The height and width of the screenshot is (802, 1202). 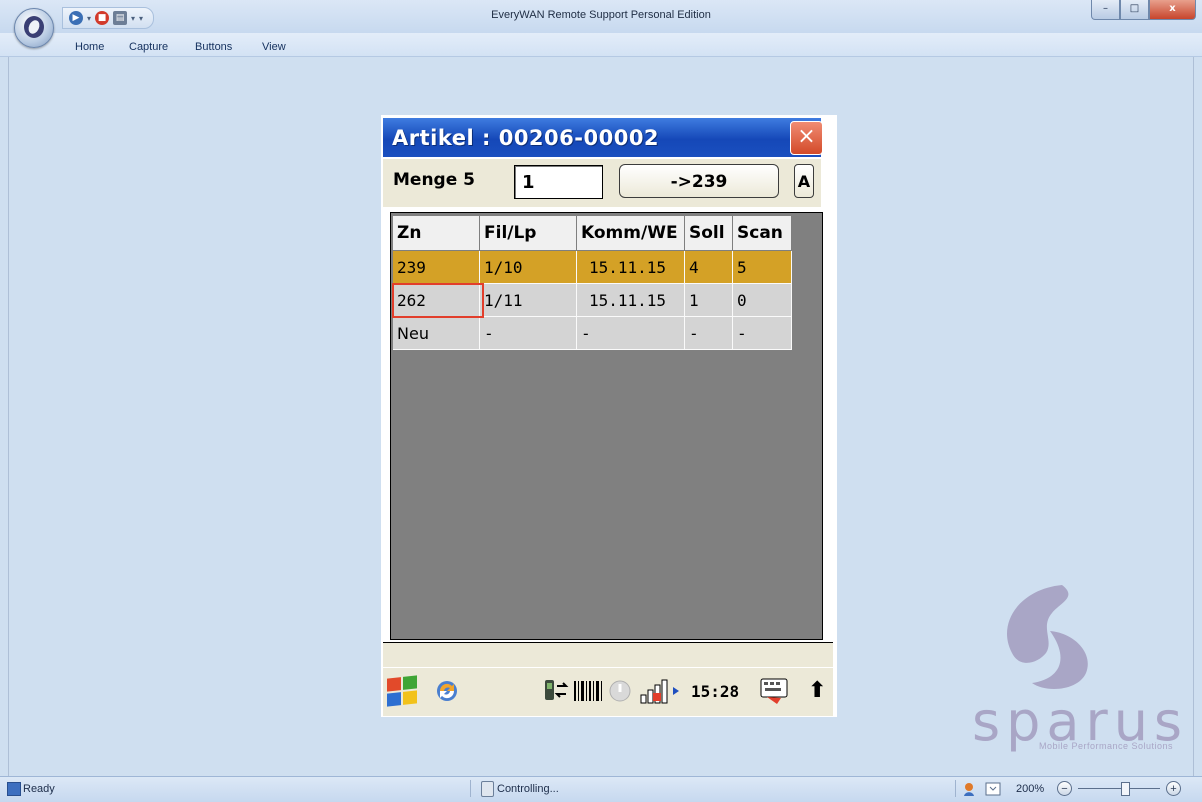 What do you see at coordinates (1193, 416) in the screenshot?
I see `right-border` at bounding box center [1193, 416].